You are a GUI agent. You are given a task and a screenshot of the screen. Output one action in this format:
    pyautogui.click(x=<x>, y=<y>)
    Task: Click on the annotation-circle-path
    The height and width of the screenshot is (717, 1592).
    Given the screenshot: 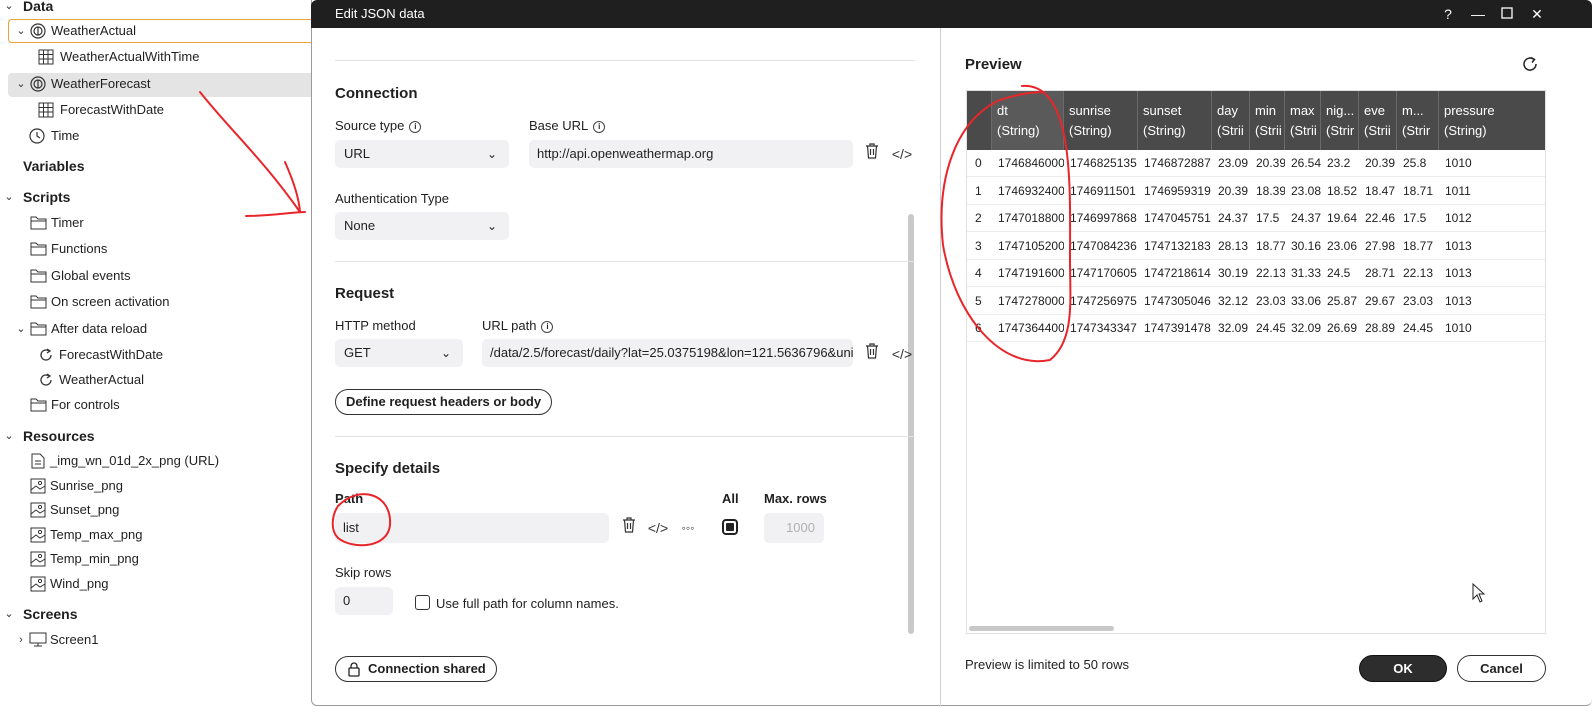 What is the action you would take?
    pyautogui.click(x=361, y=520)
    